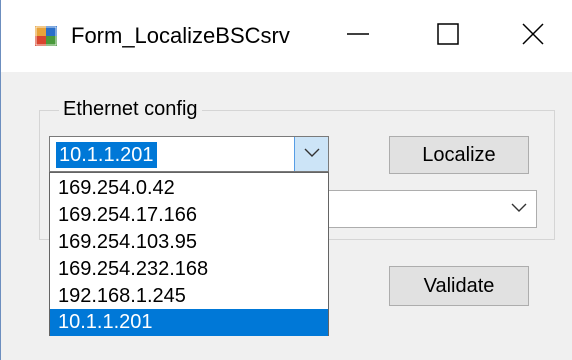 Image resolution: width=572 pixels, height=360 pixels. I want to click on dropdown-option: 169.254.103.95, so click(189, 242).